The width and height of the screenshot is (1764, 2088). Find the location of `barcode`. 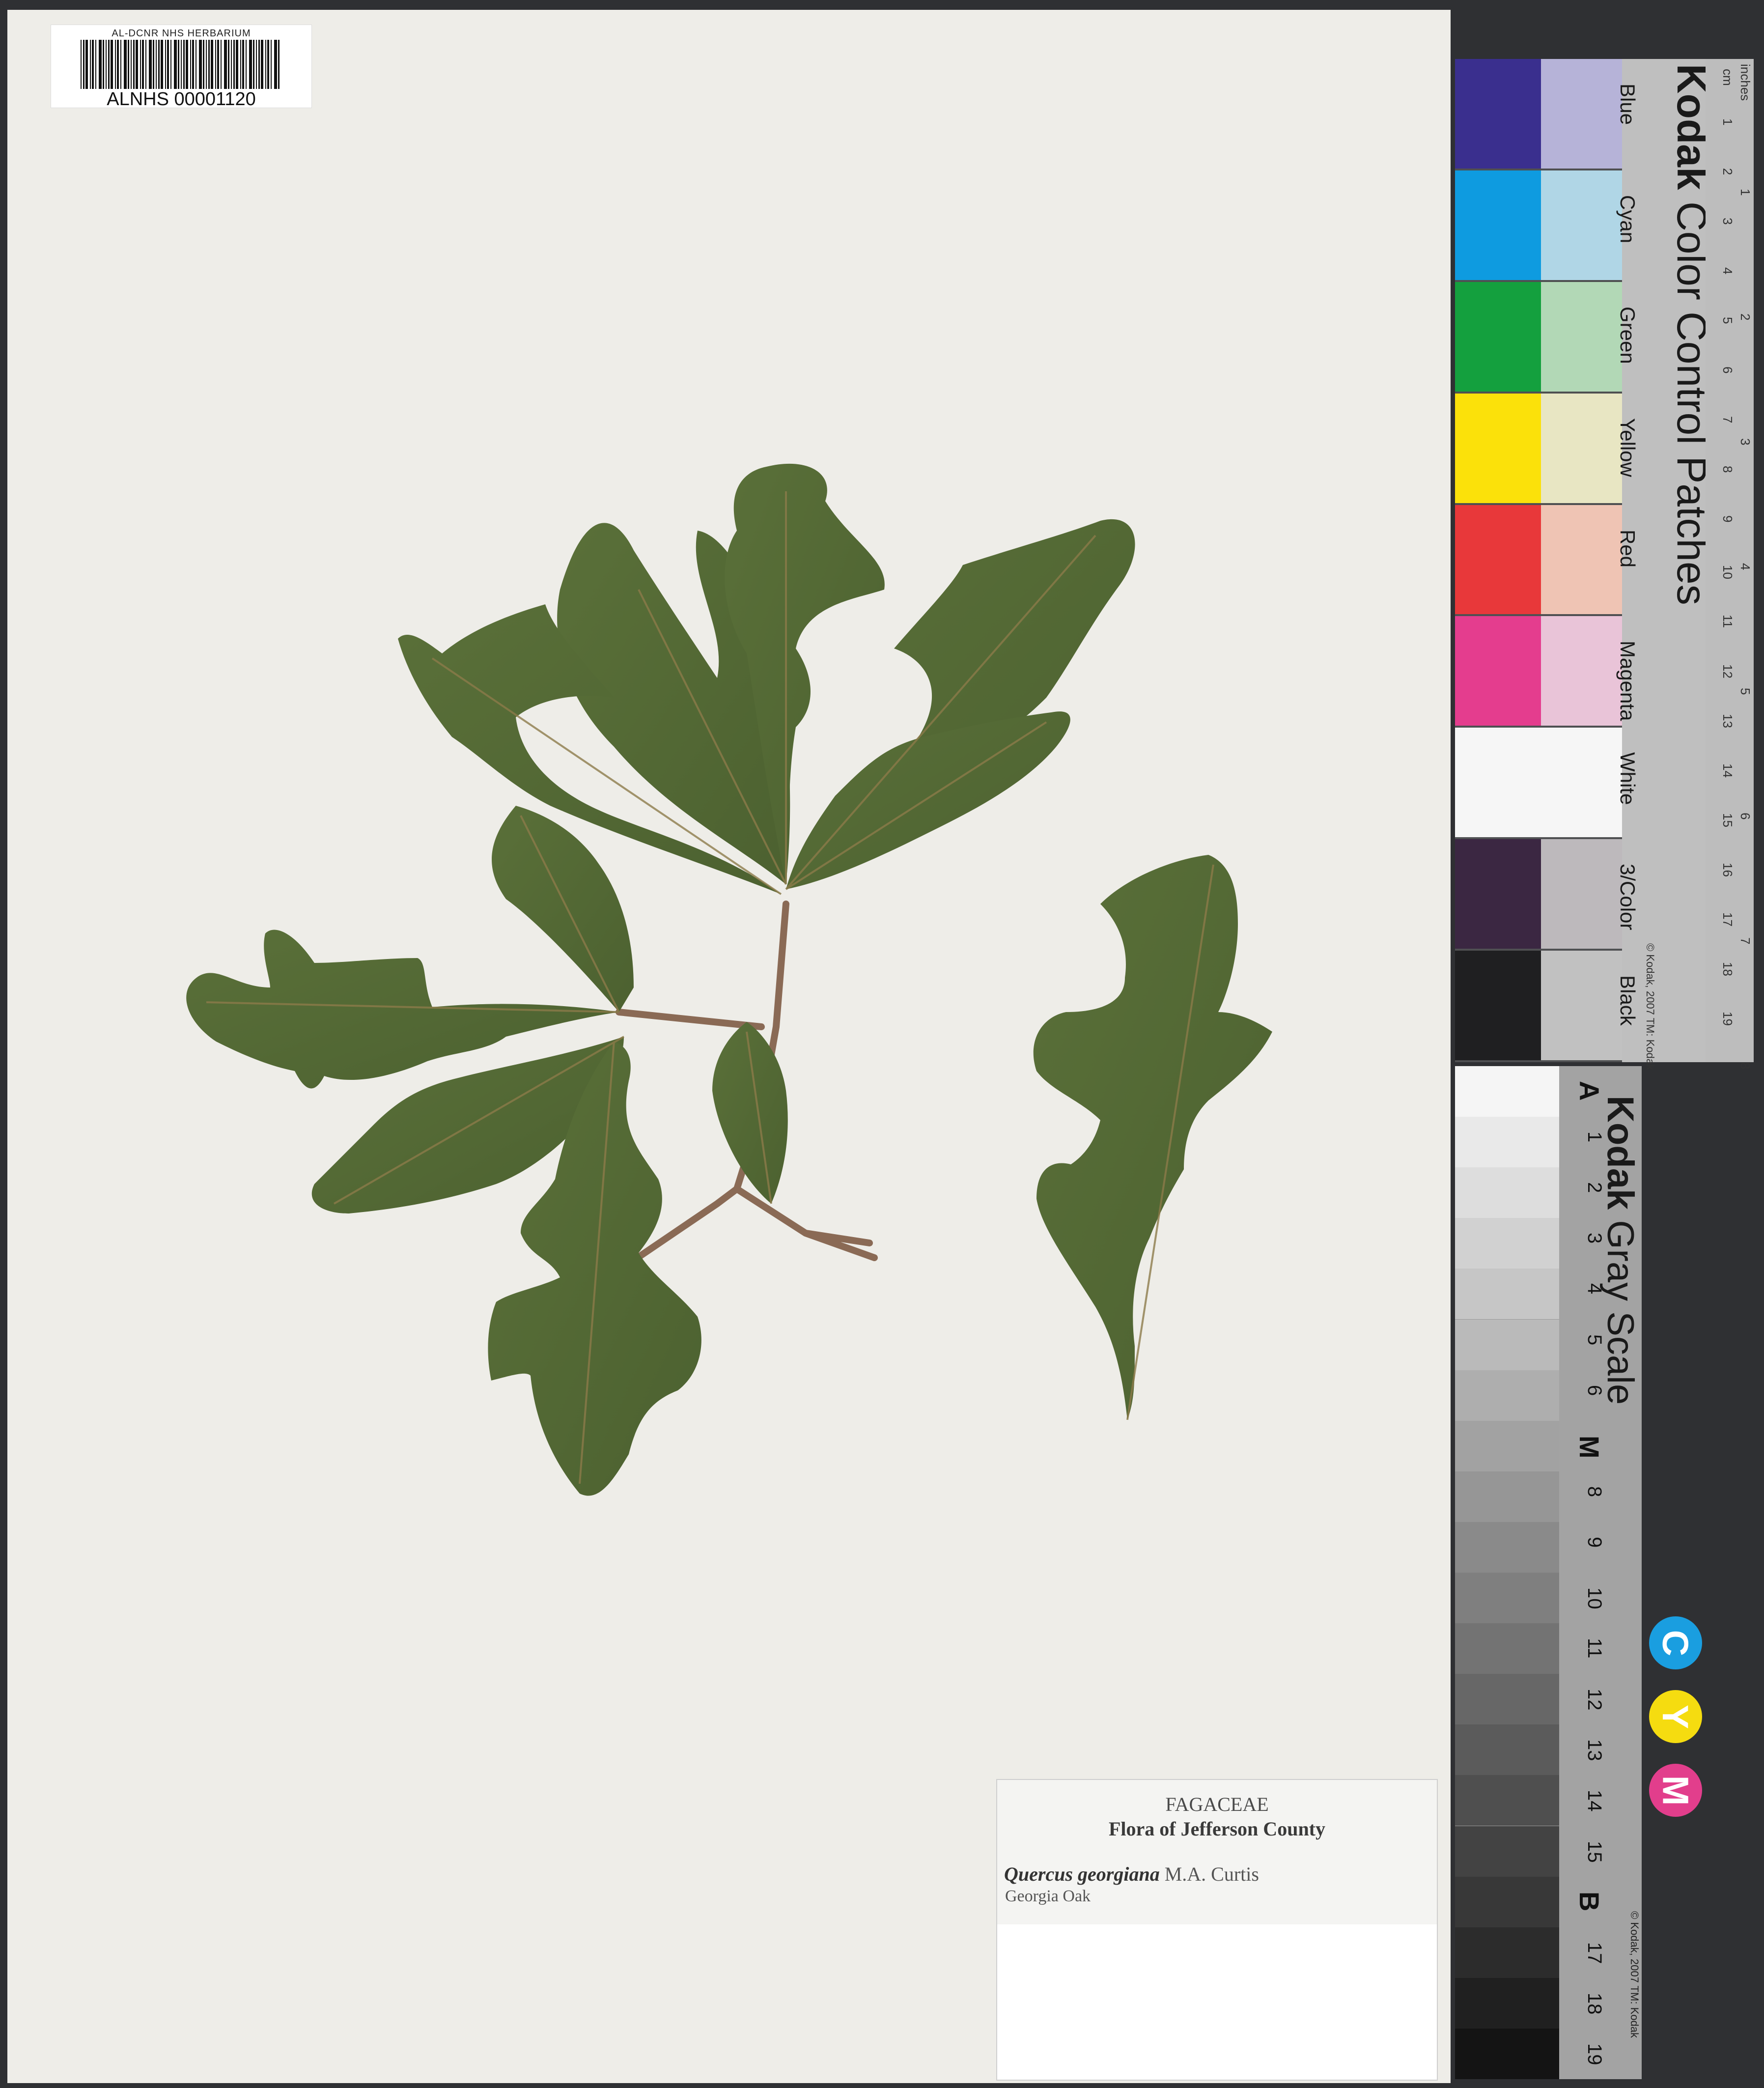

barcode is located at coordinates (180, 64).